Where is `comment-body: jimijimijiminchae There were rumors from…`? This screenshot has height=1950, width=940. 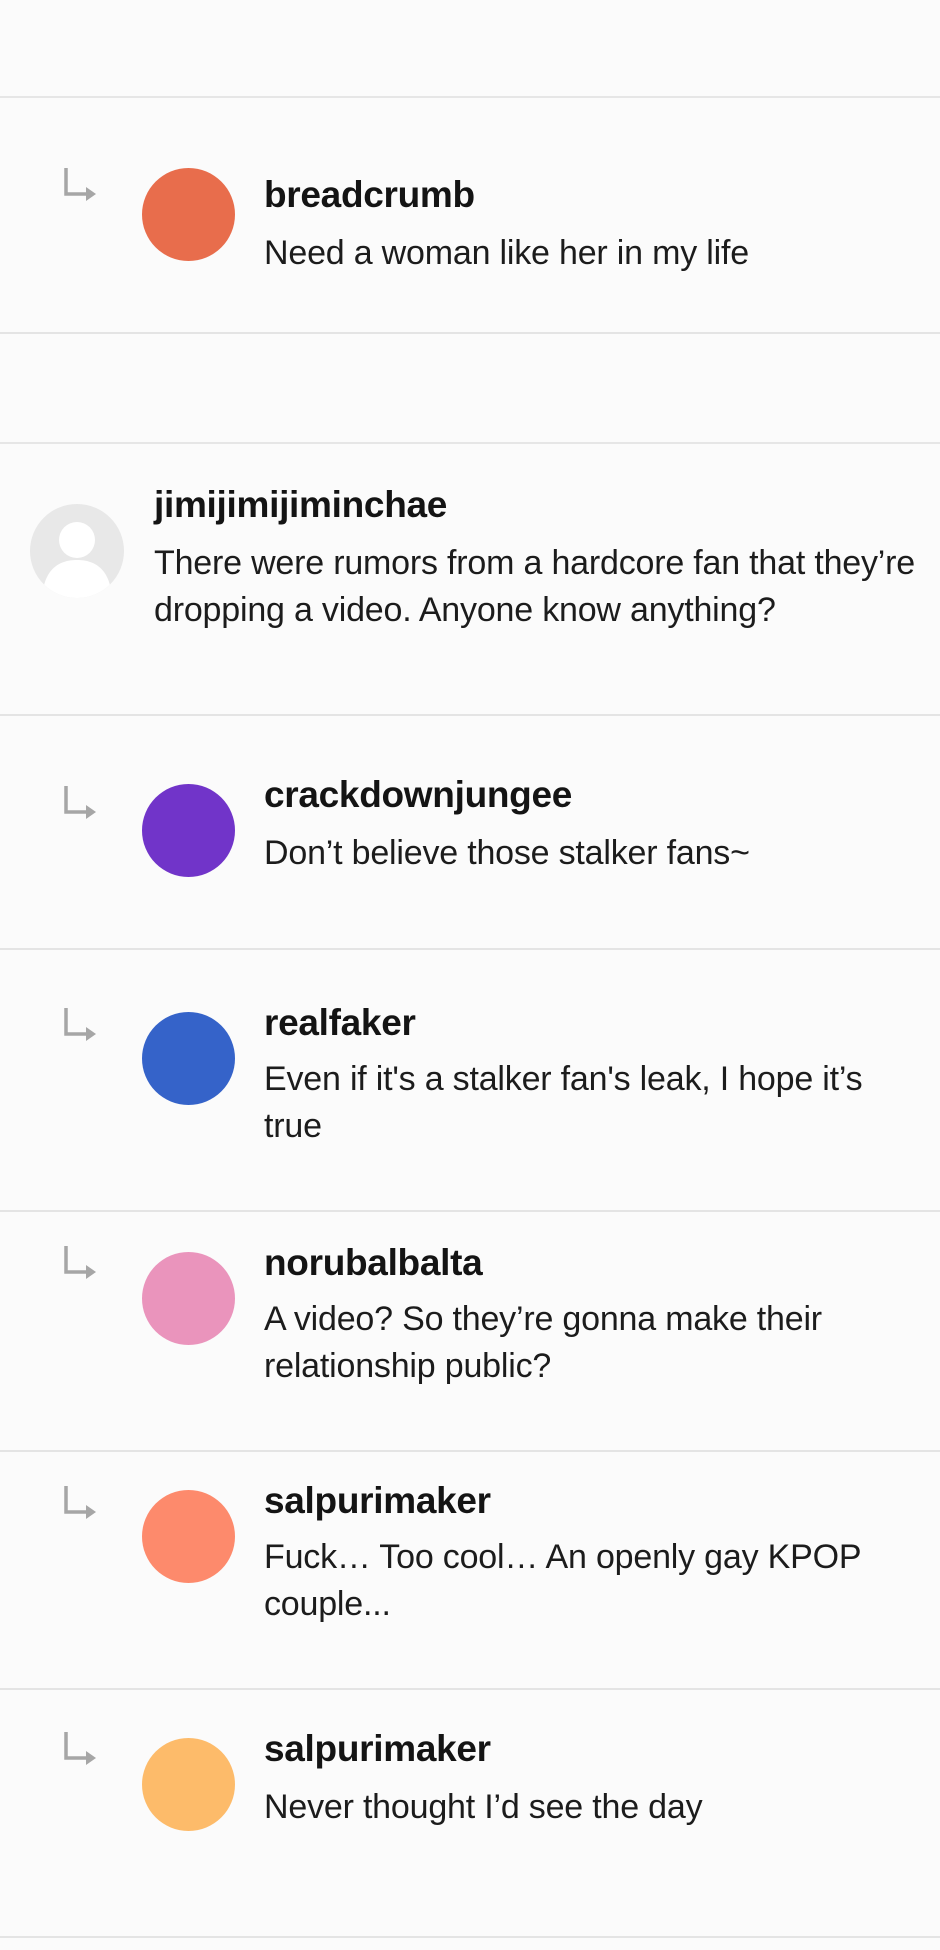
comment-body: jimijimijiminchae There were rumors from… is located at coordinates (535, 558).